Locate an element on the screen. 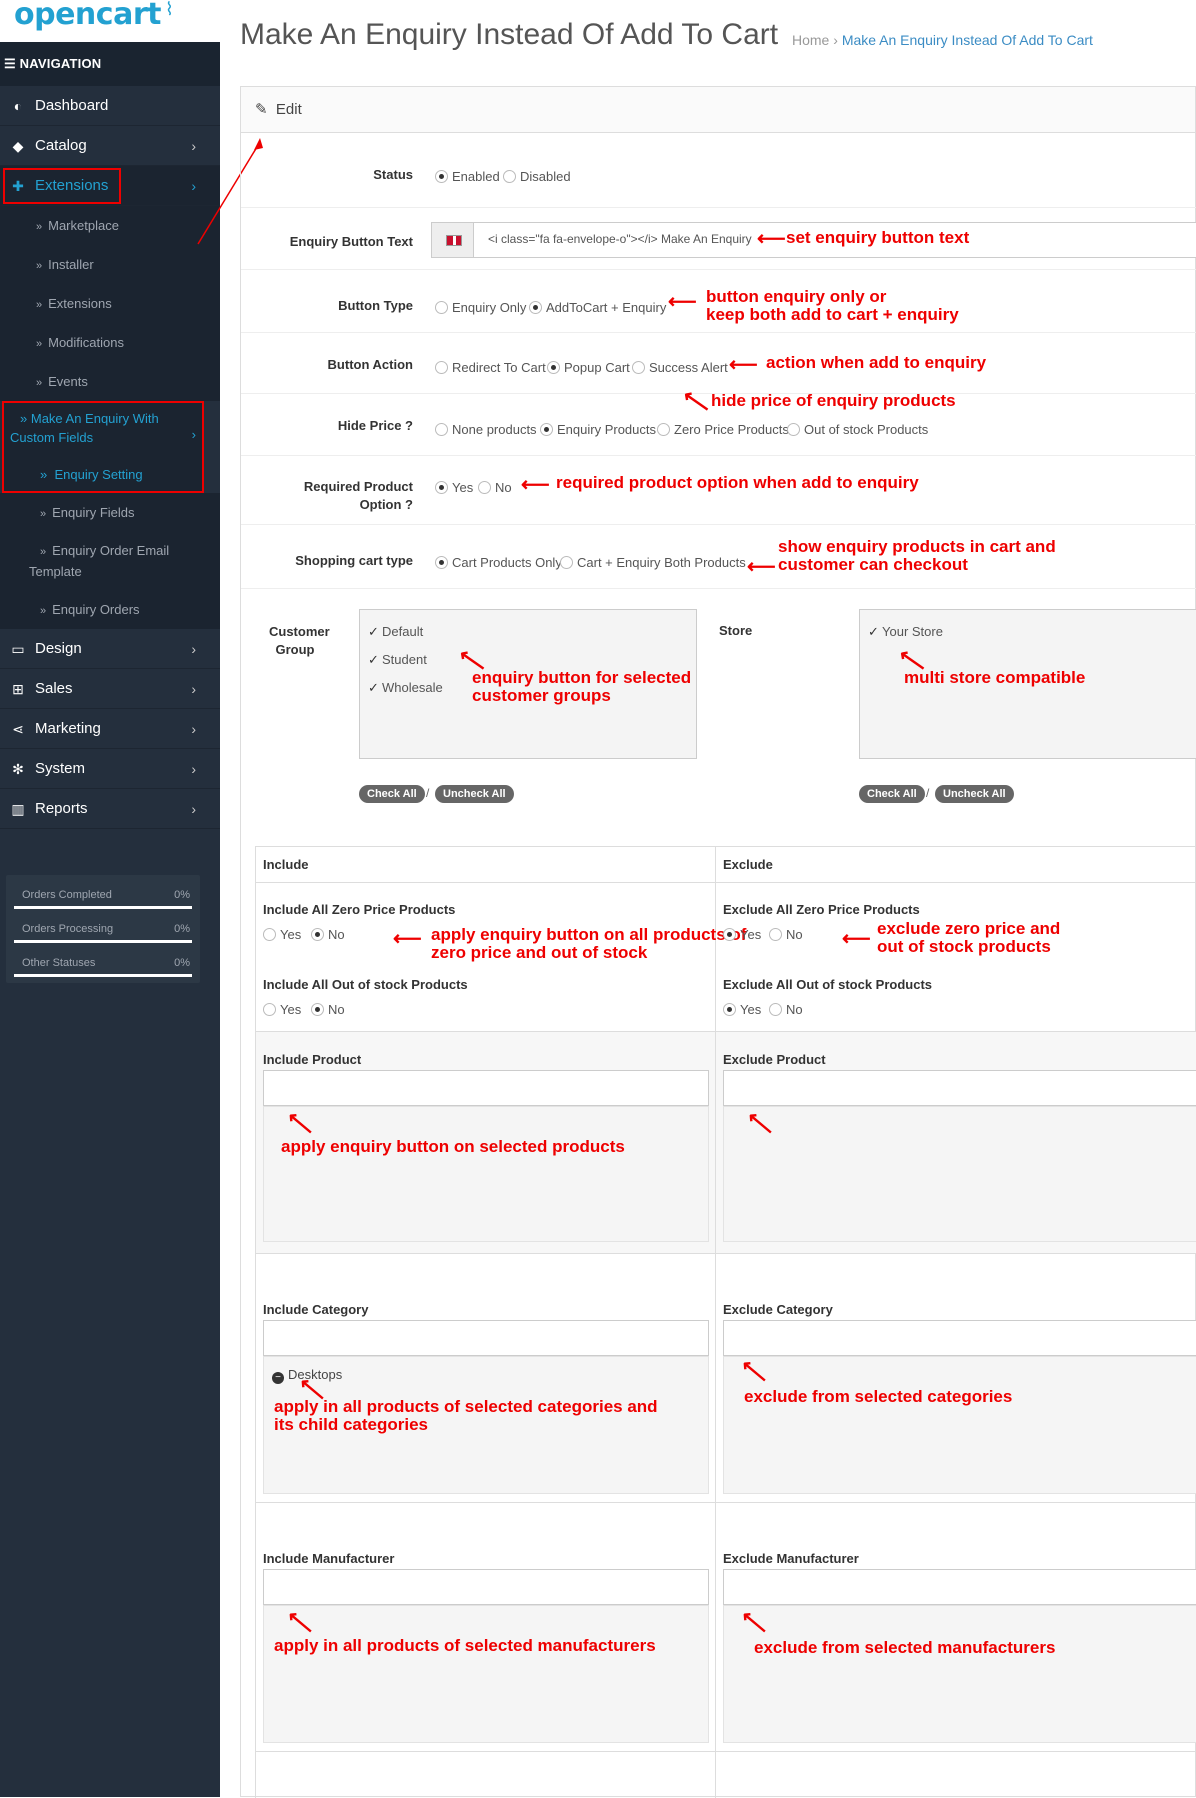  radio-exclude-zero-no: No is located at coordinates (786, 934).